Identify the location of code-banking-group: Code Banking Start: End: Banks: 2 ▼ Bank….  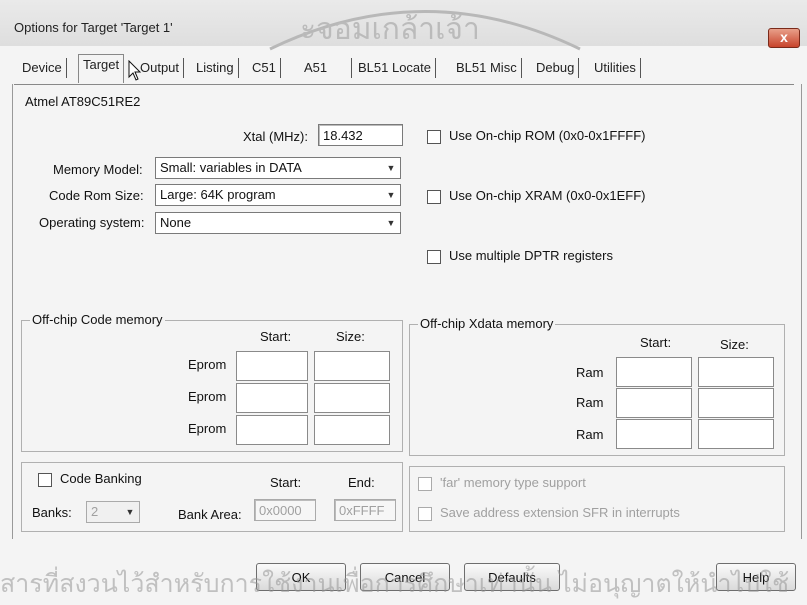
(212, 497).